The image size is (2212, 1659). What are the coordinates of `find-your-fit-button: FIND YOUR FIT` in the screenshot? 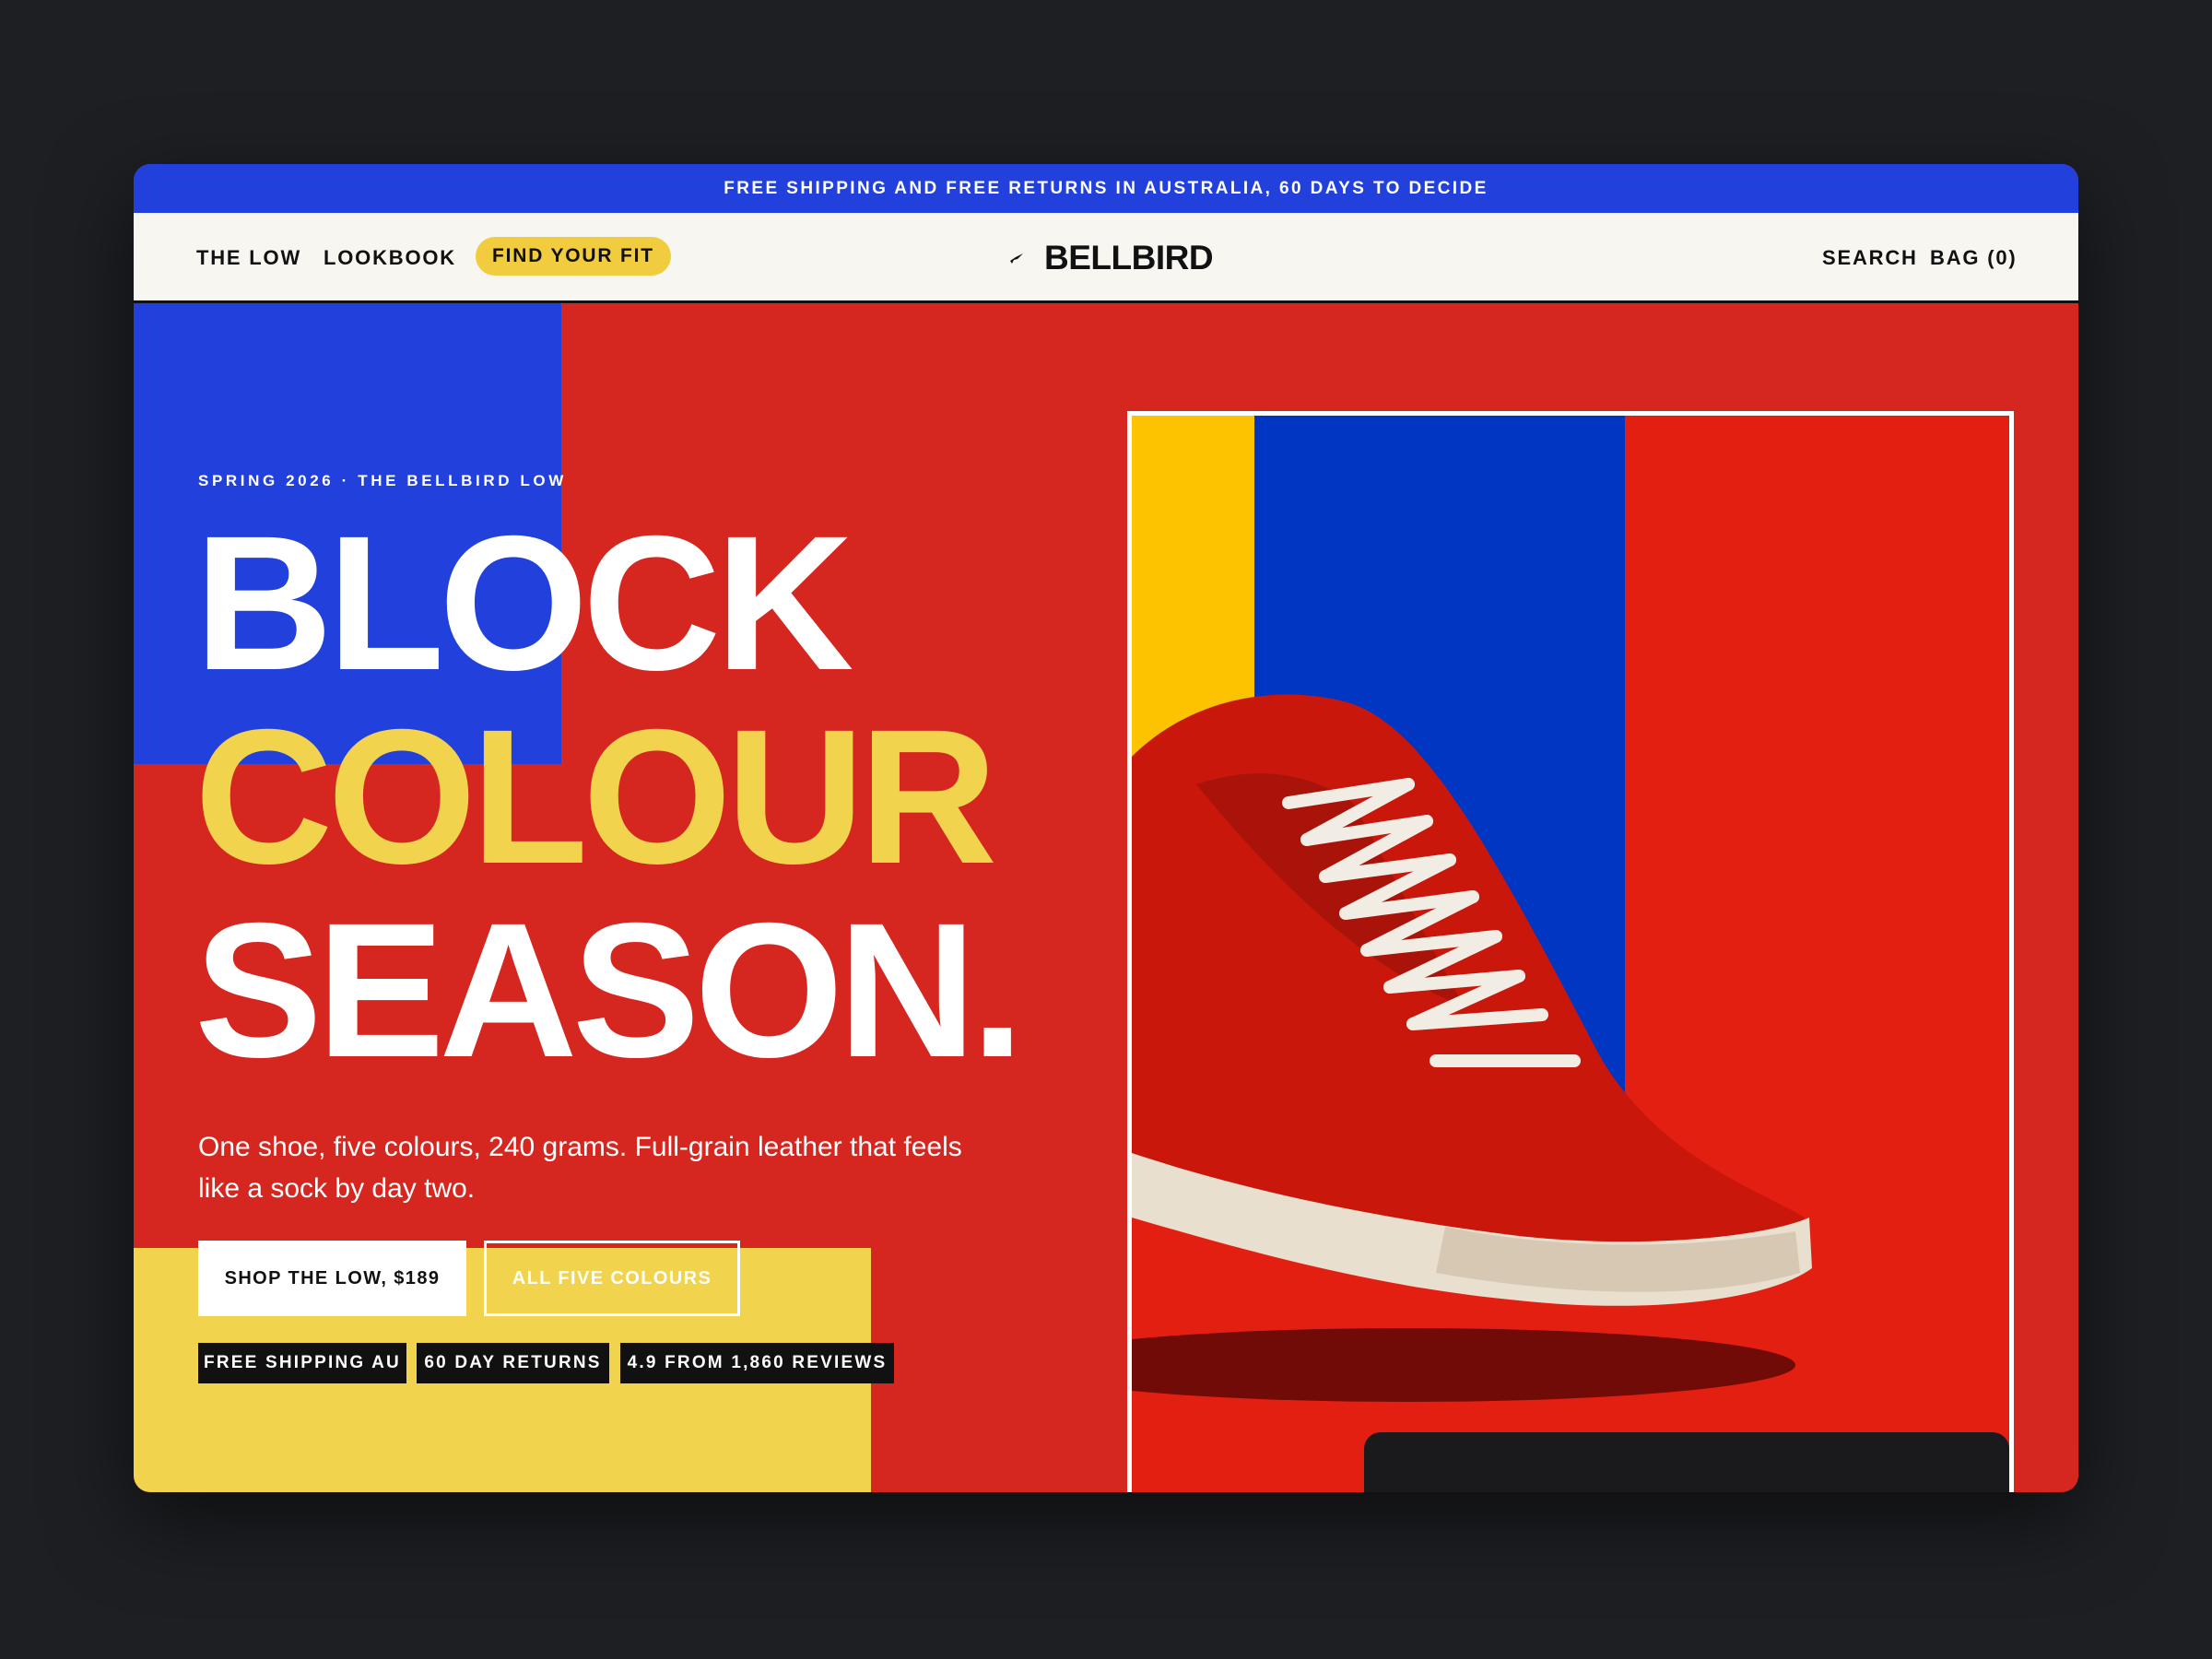 It's located at (573, 256).